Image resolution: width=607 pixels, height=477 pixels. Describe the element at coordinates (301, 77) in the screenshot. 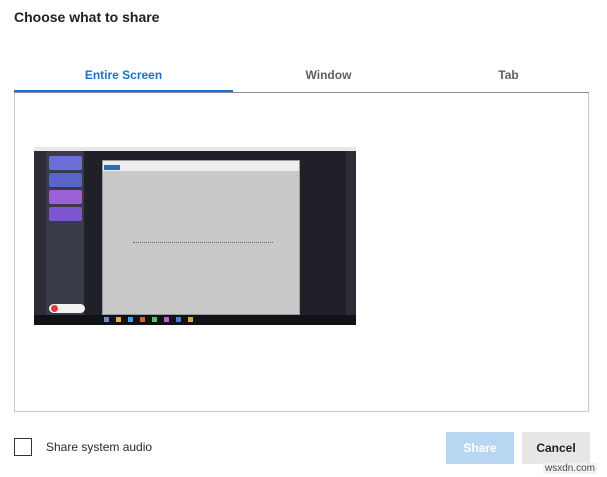

I see `tab-bar: Entire Screen Window Tab` at that location.